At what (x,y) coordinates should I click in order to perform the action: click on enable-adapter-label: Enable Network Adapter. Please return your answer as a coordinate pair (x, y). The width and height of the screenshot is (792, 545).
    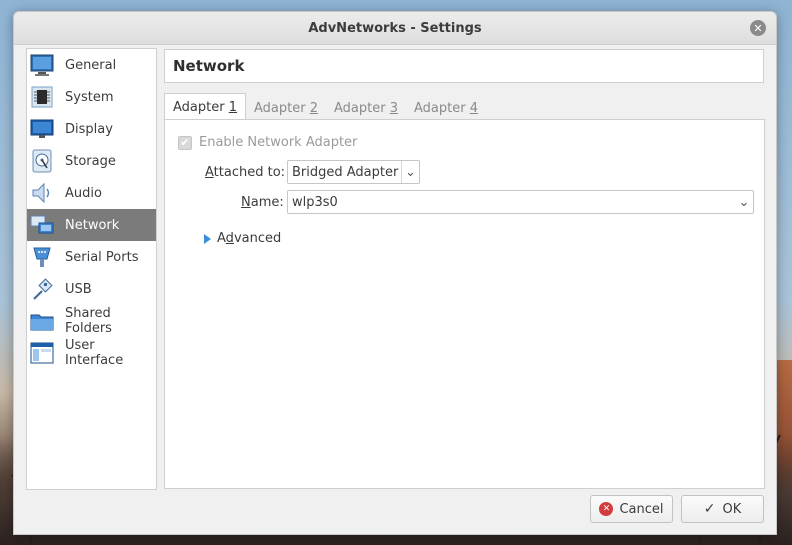
    Looking at the image, I should click on (278, 142).